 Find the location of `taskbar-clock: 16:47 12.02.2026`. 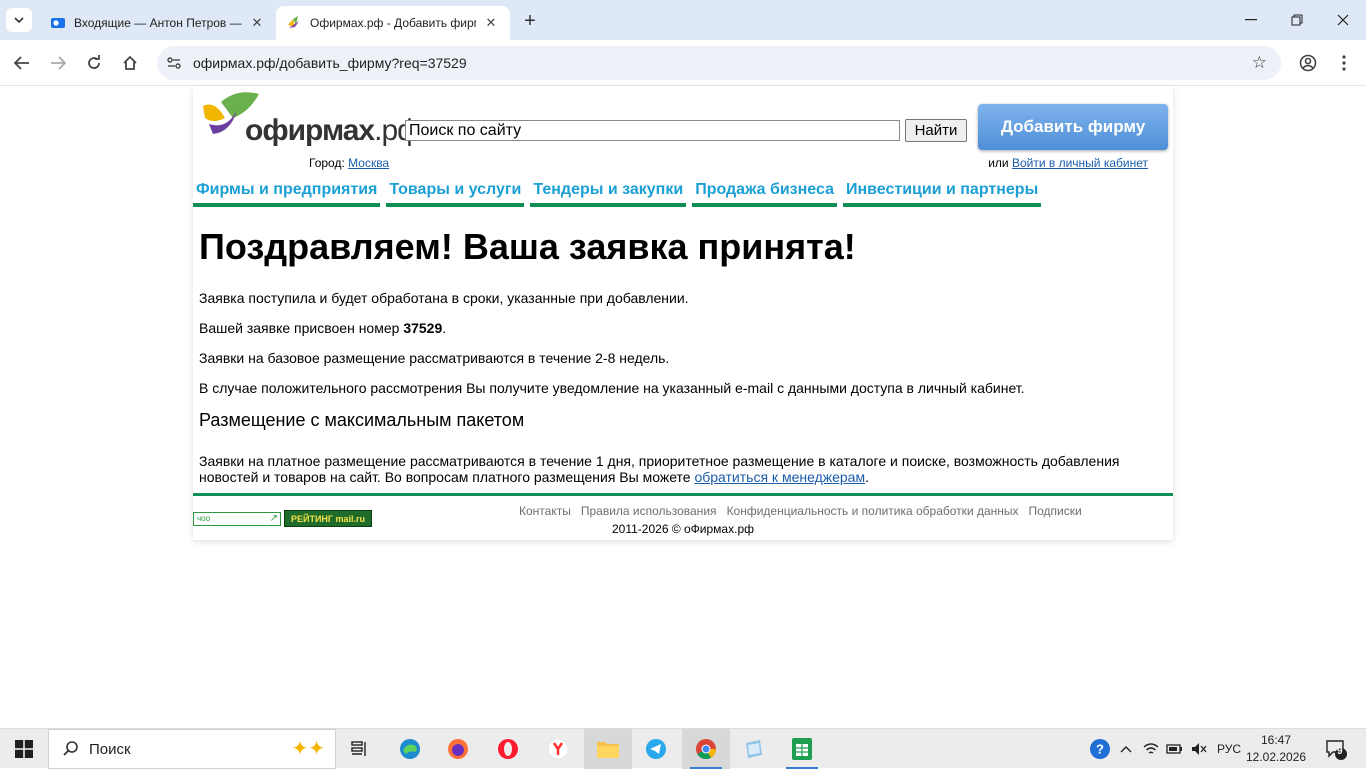

taskbar-clock: 16:47 12.02.2026 is located at coordinates (1276, 749).